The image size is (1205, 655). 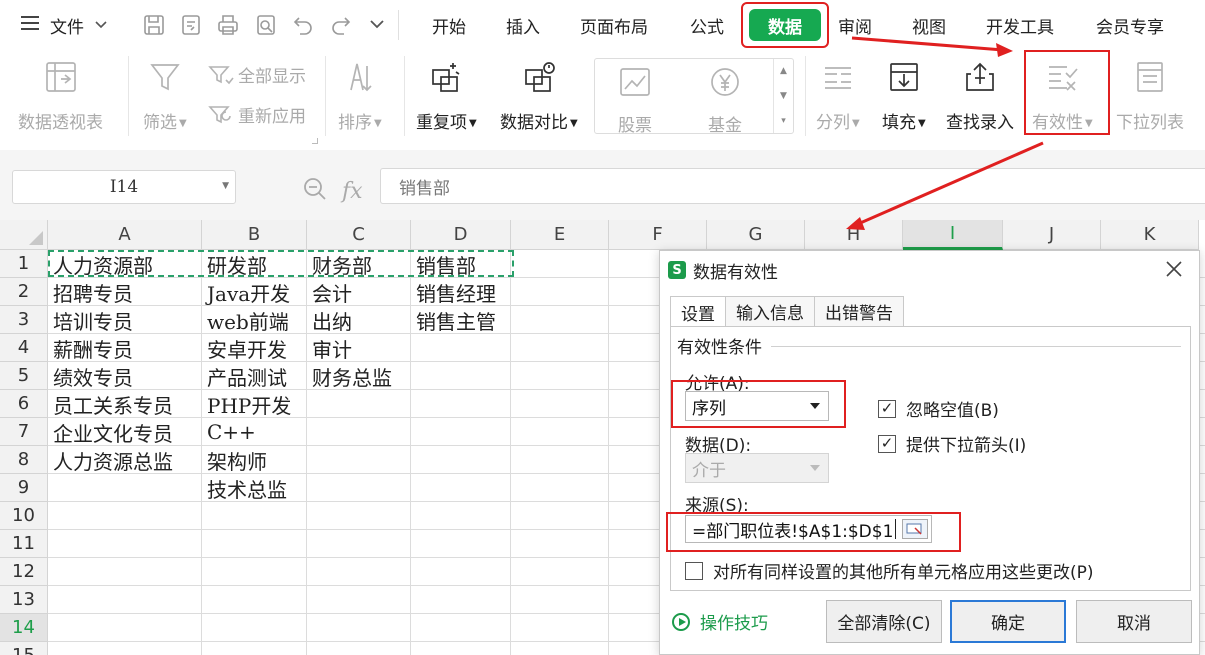 I want to click on row-header-4: 4, so click(x=24, y=348).